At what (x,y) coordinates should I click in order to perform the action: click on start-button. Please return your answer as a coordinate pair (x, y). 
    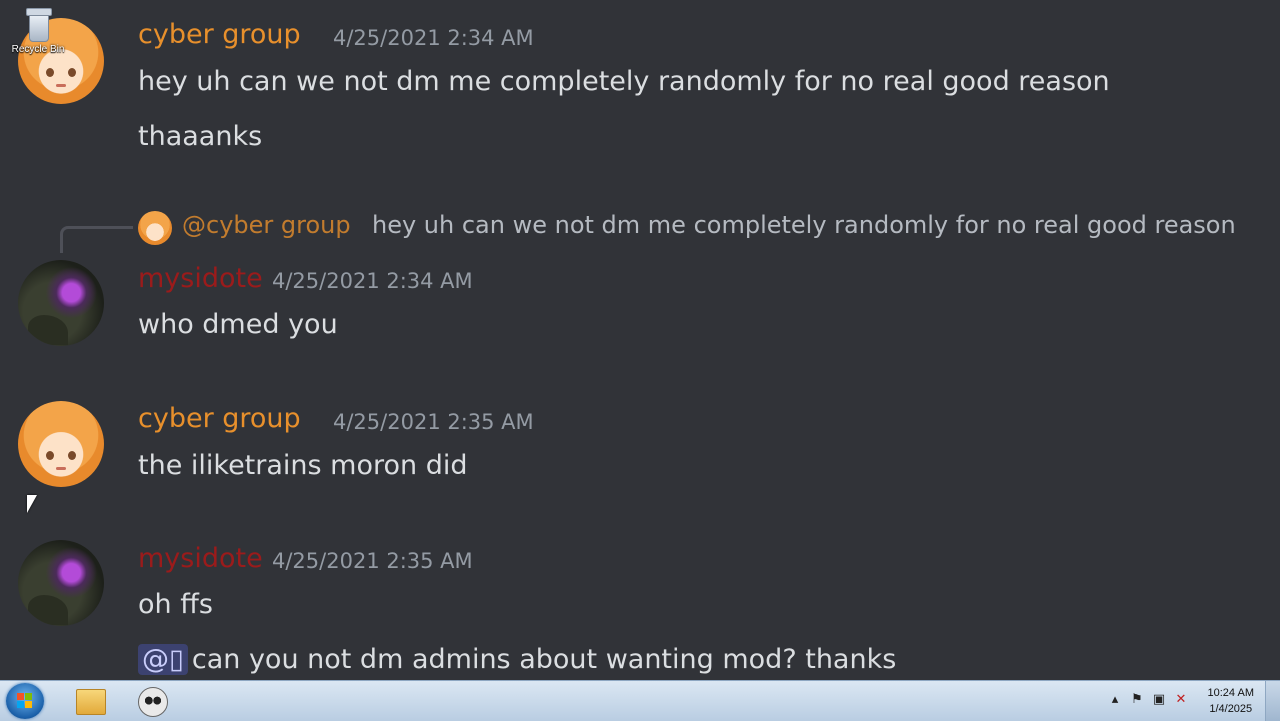
    Looking at the image, I should click on (25, 701).